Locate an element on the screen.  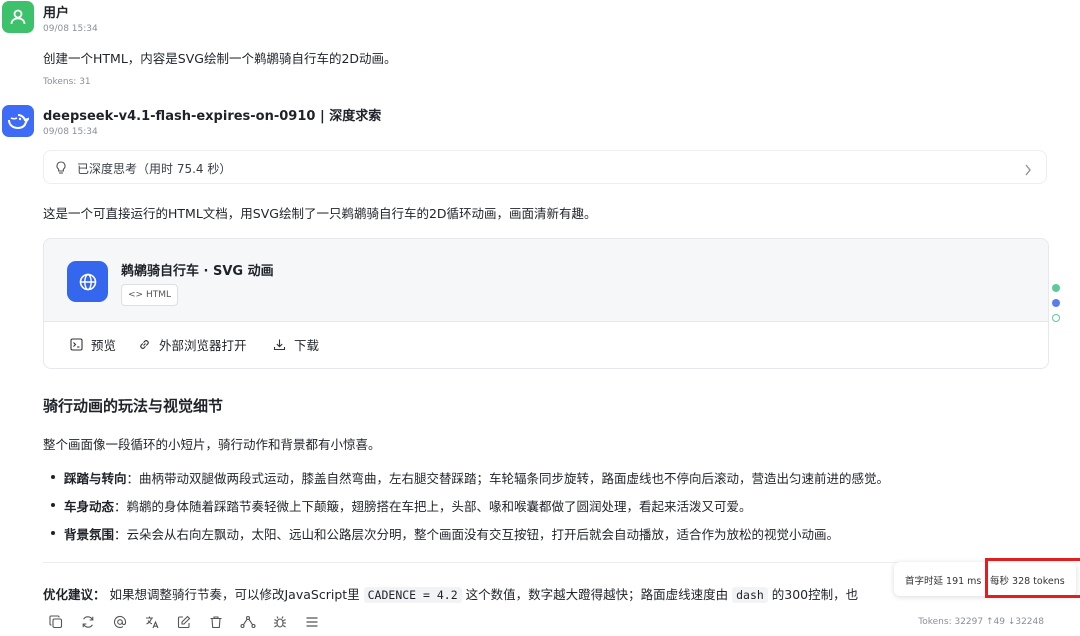
list-item-label: 背景氛围 is located at coordinates (89, 534).